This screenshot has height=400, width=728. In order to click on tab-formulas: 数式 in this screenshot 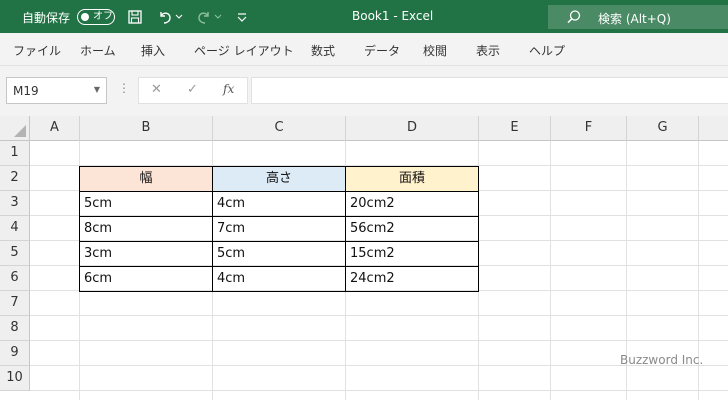, I will do `click(323, 50)`.